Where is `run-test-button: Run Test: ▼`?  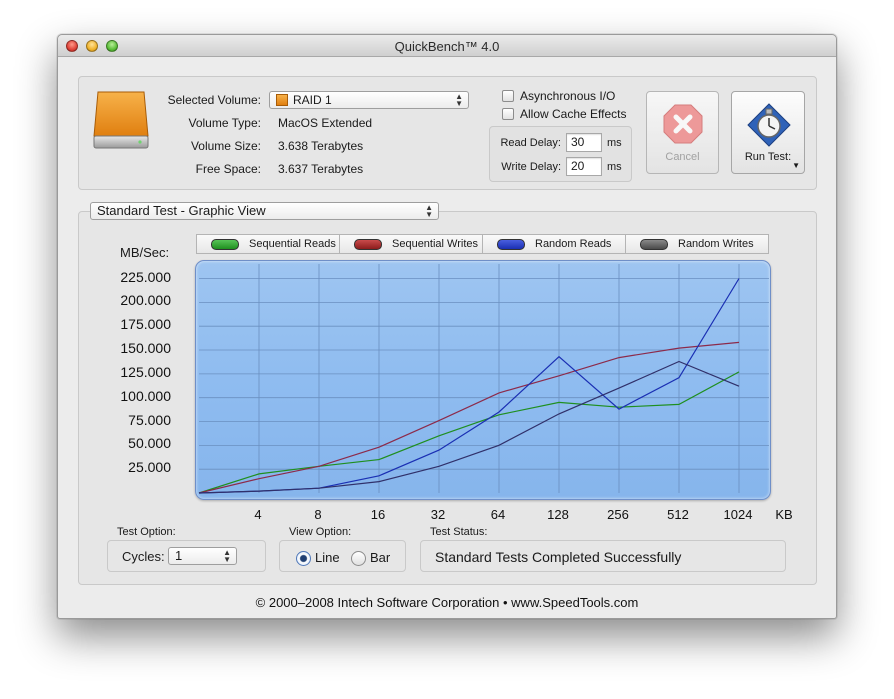 run-test-button: Run Test: ▼ is located at coordinates (768, 132).